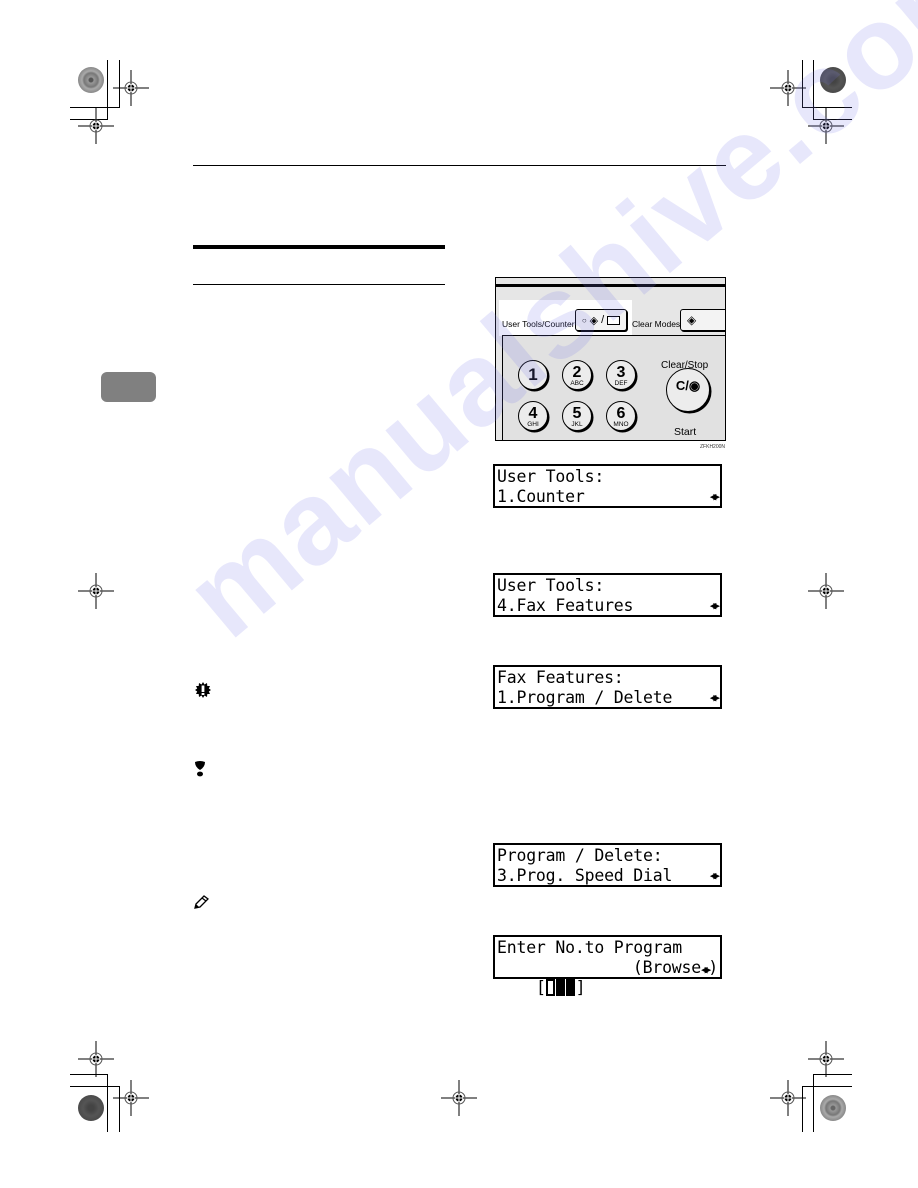 The height and width of the screenshot is (1188, 918). I want to click on clear-modes-icon: ◈, so click(692, 320).